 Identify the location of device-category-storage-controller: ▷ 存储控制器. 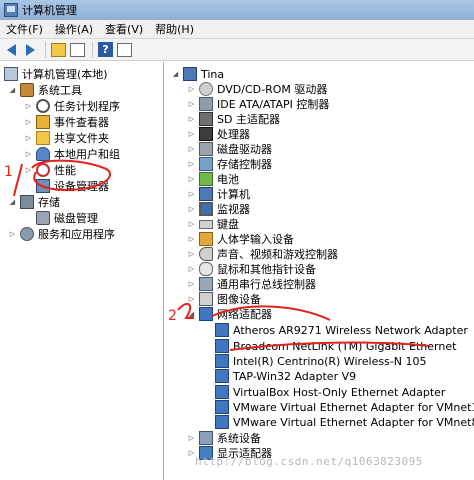
(229, 164).